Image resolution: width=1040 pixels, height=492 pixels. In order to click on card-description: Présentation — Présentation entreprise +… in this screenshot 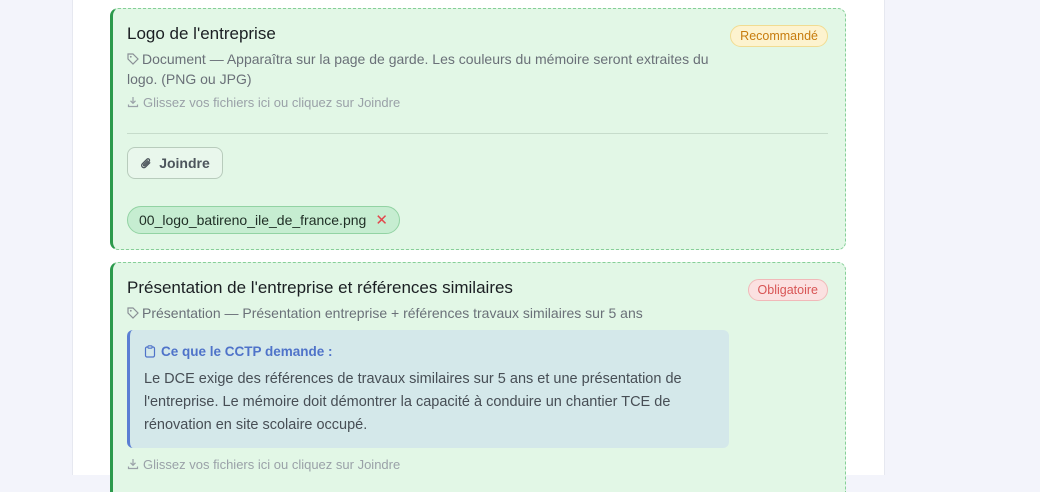, I will do `click(427, 314)`.